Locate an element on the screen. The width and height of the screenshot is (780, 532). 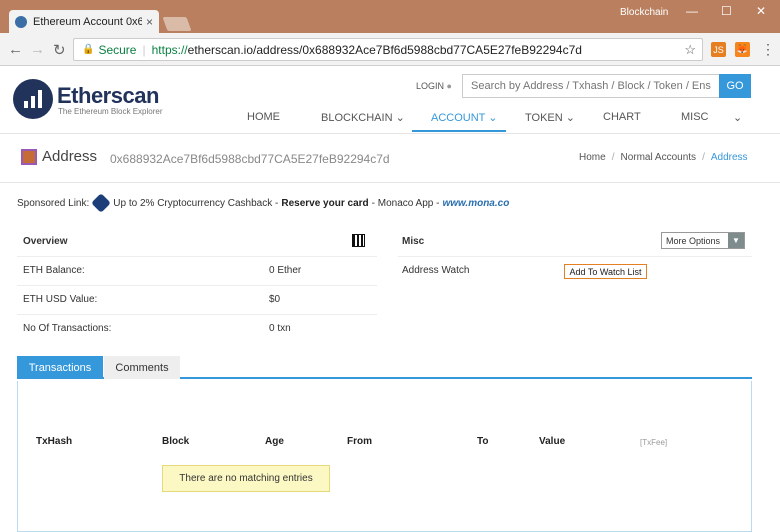
search-input is located at coordinates (591, 86).